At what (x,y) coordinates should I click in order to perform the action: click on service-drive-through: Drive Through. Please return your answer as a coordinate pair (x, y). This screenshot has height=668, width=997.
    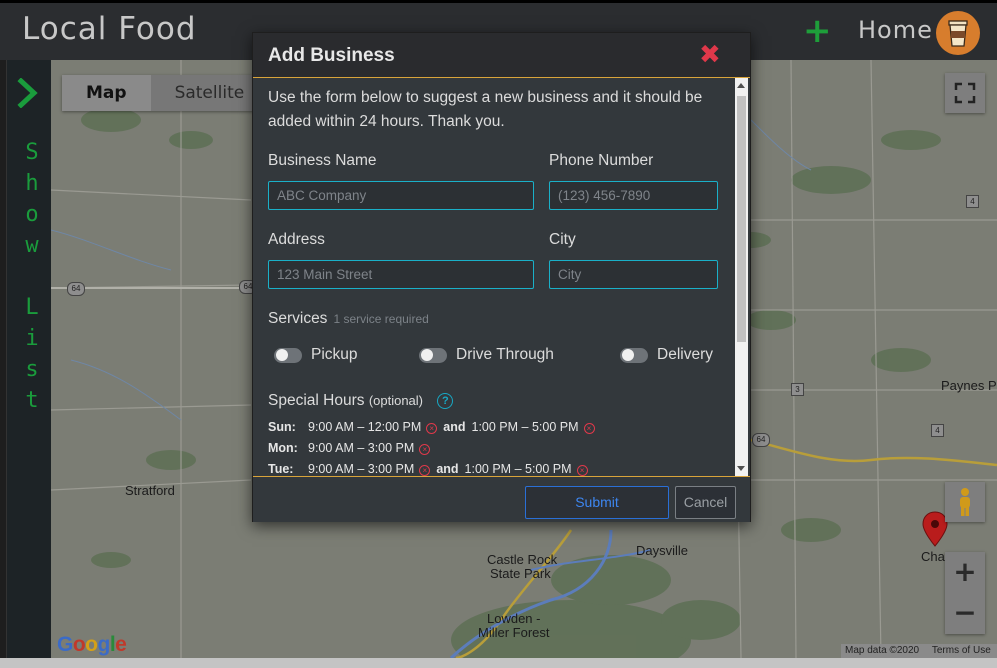
    Looking at the image, I should click on (486, 355).